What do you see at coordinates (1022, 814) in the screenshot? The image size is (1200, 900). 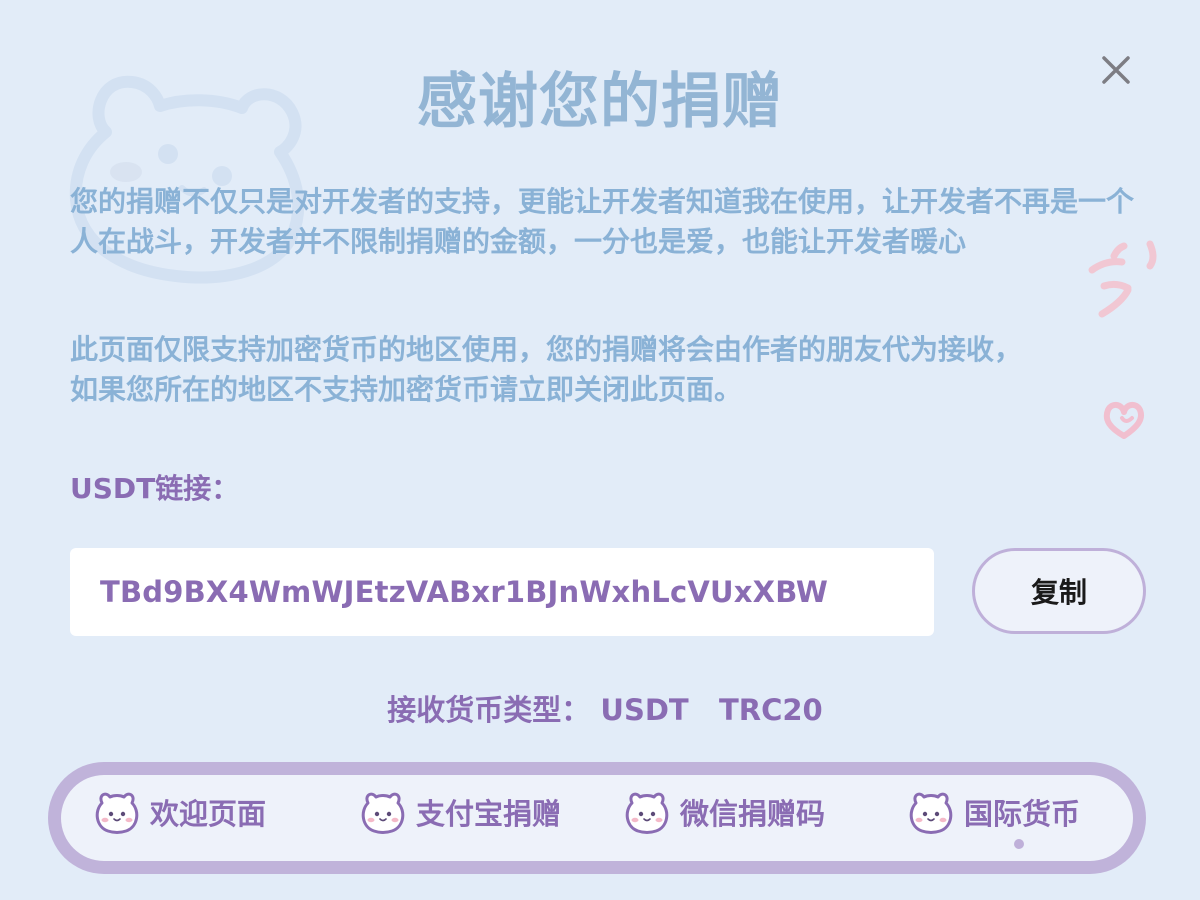 I see `nav-item-label: 国际货币` at bounding box center [1022, 814].